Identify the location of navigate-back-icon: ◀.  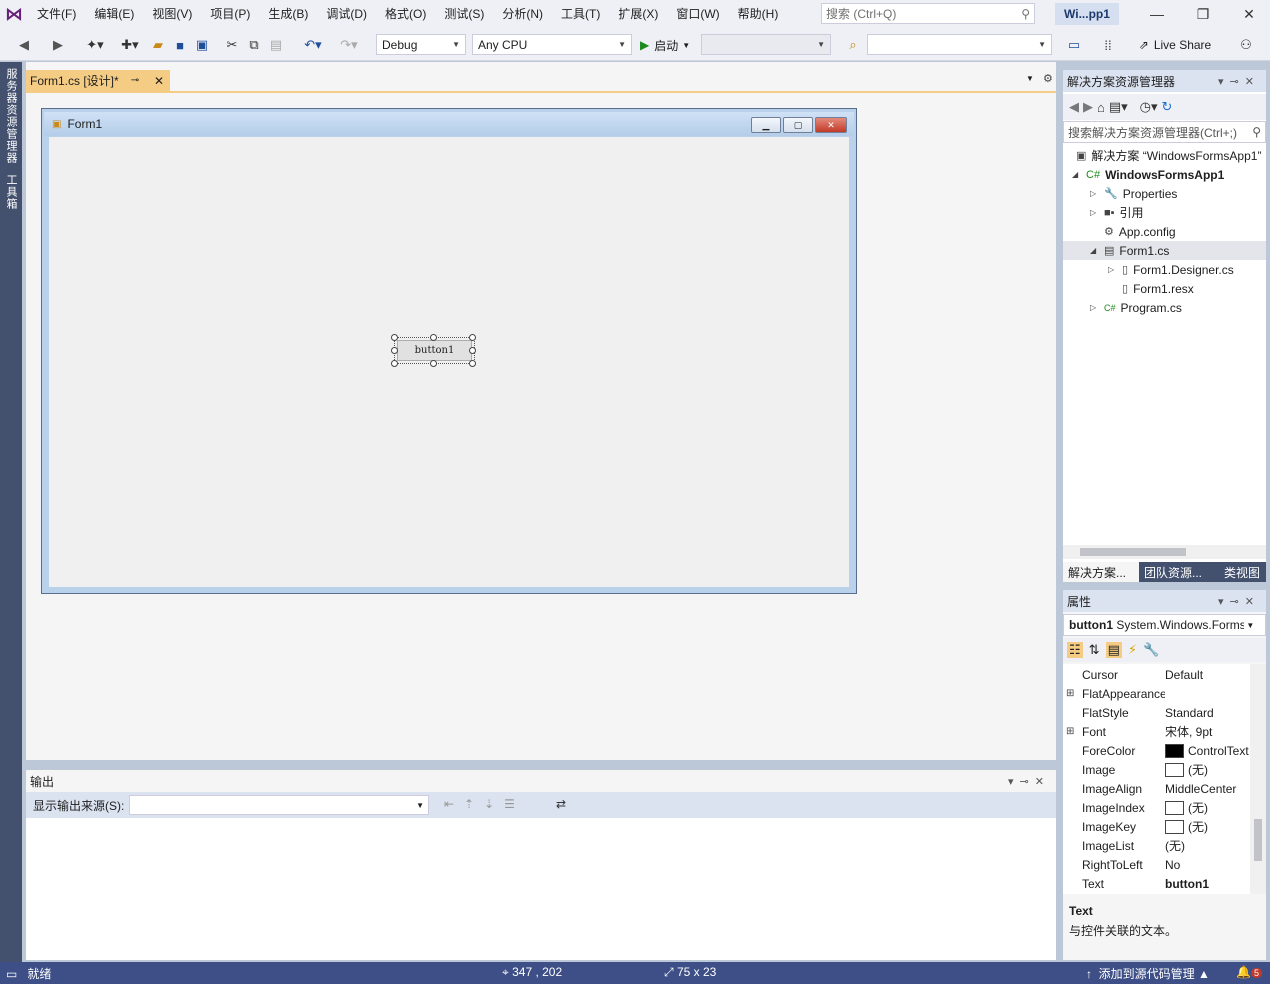
(24, 45).